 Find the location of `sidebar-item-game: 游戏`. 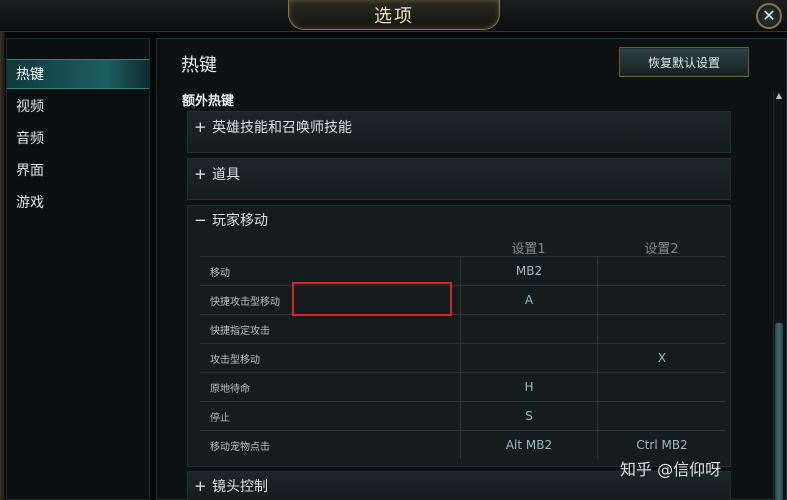

sidebar-item-game: 游戏 is located at coordinates (78, 202).